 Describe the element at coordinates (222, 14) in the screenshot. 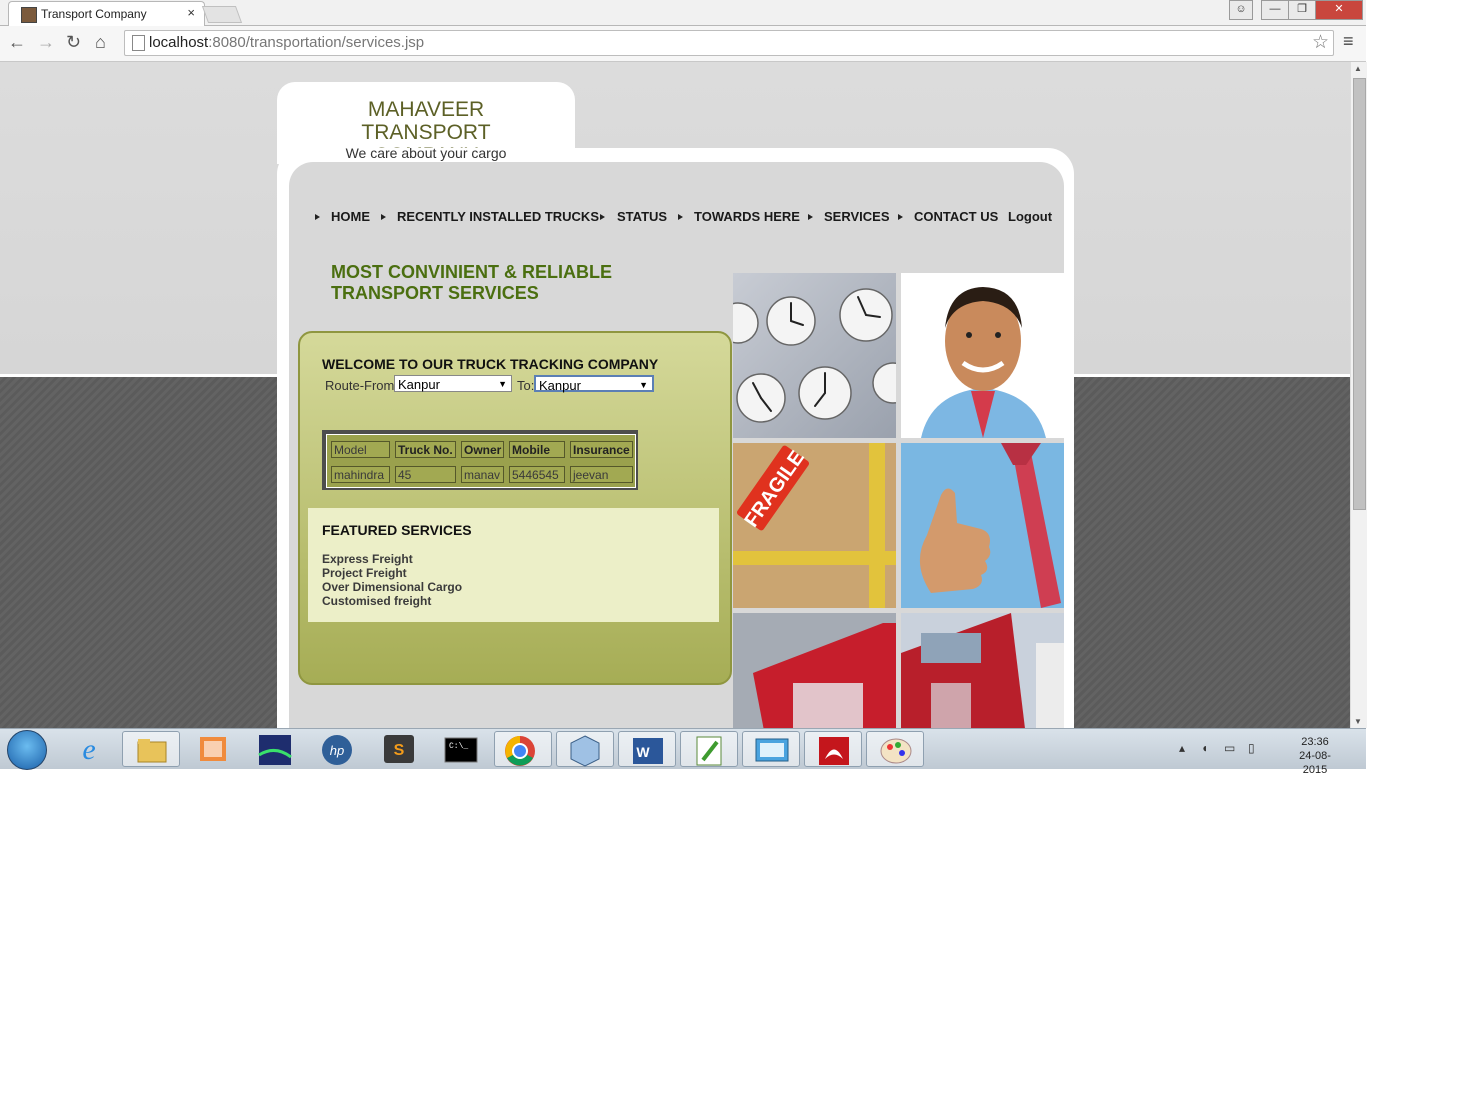

I see `new-tab-button` at that location.